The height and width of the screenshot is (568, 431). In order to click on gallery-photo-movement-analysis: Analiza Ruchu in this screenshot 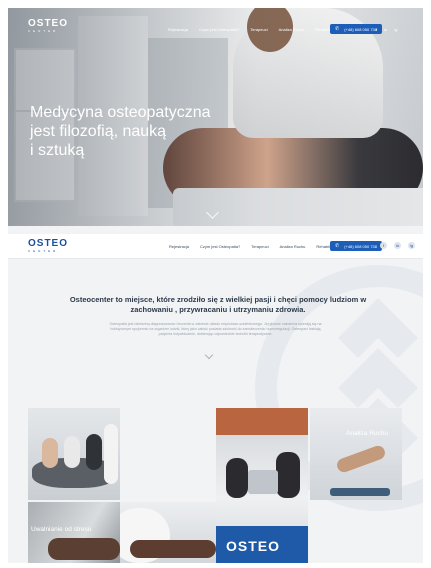, I will do `click(356, 454)`.